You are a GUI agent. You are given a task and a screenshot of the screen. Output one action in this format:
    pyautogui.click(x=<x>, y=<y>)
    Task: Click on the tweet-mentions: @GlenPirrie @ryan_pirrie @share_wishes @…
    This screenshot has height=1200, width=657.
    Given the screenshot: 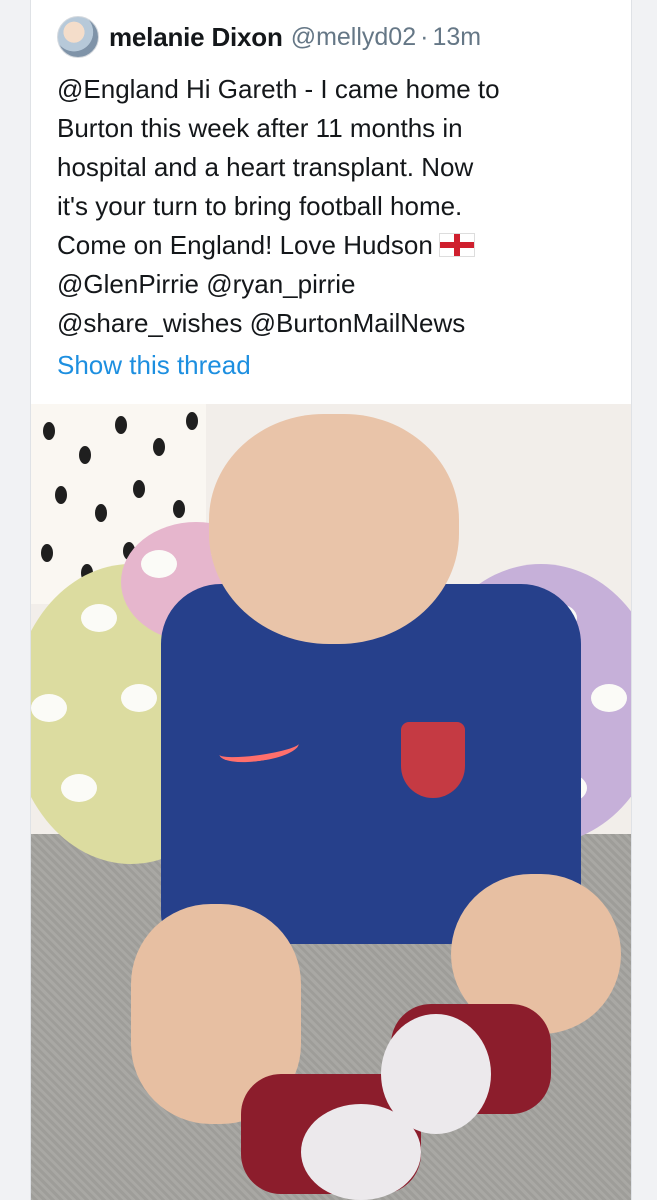 What is the action you would take?
    pyautogui.click(x=261, y=303)
    